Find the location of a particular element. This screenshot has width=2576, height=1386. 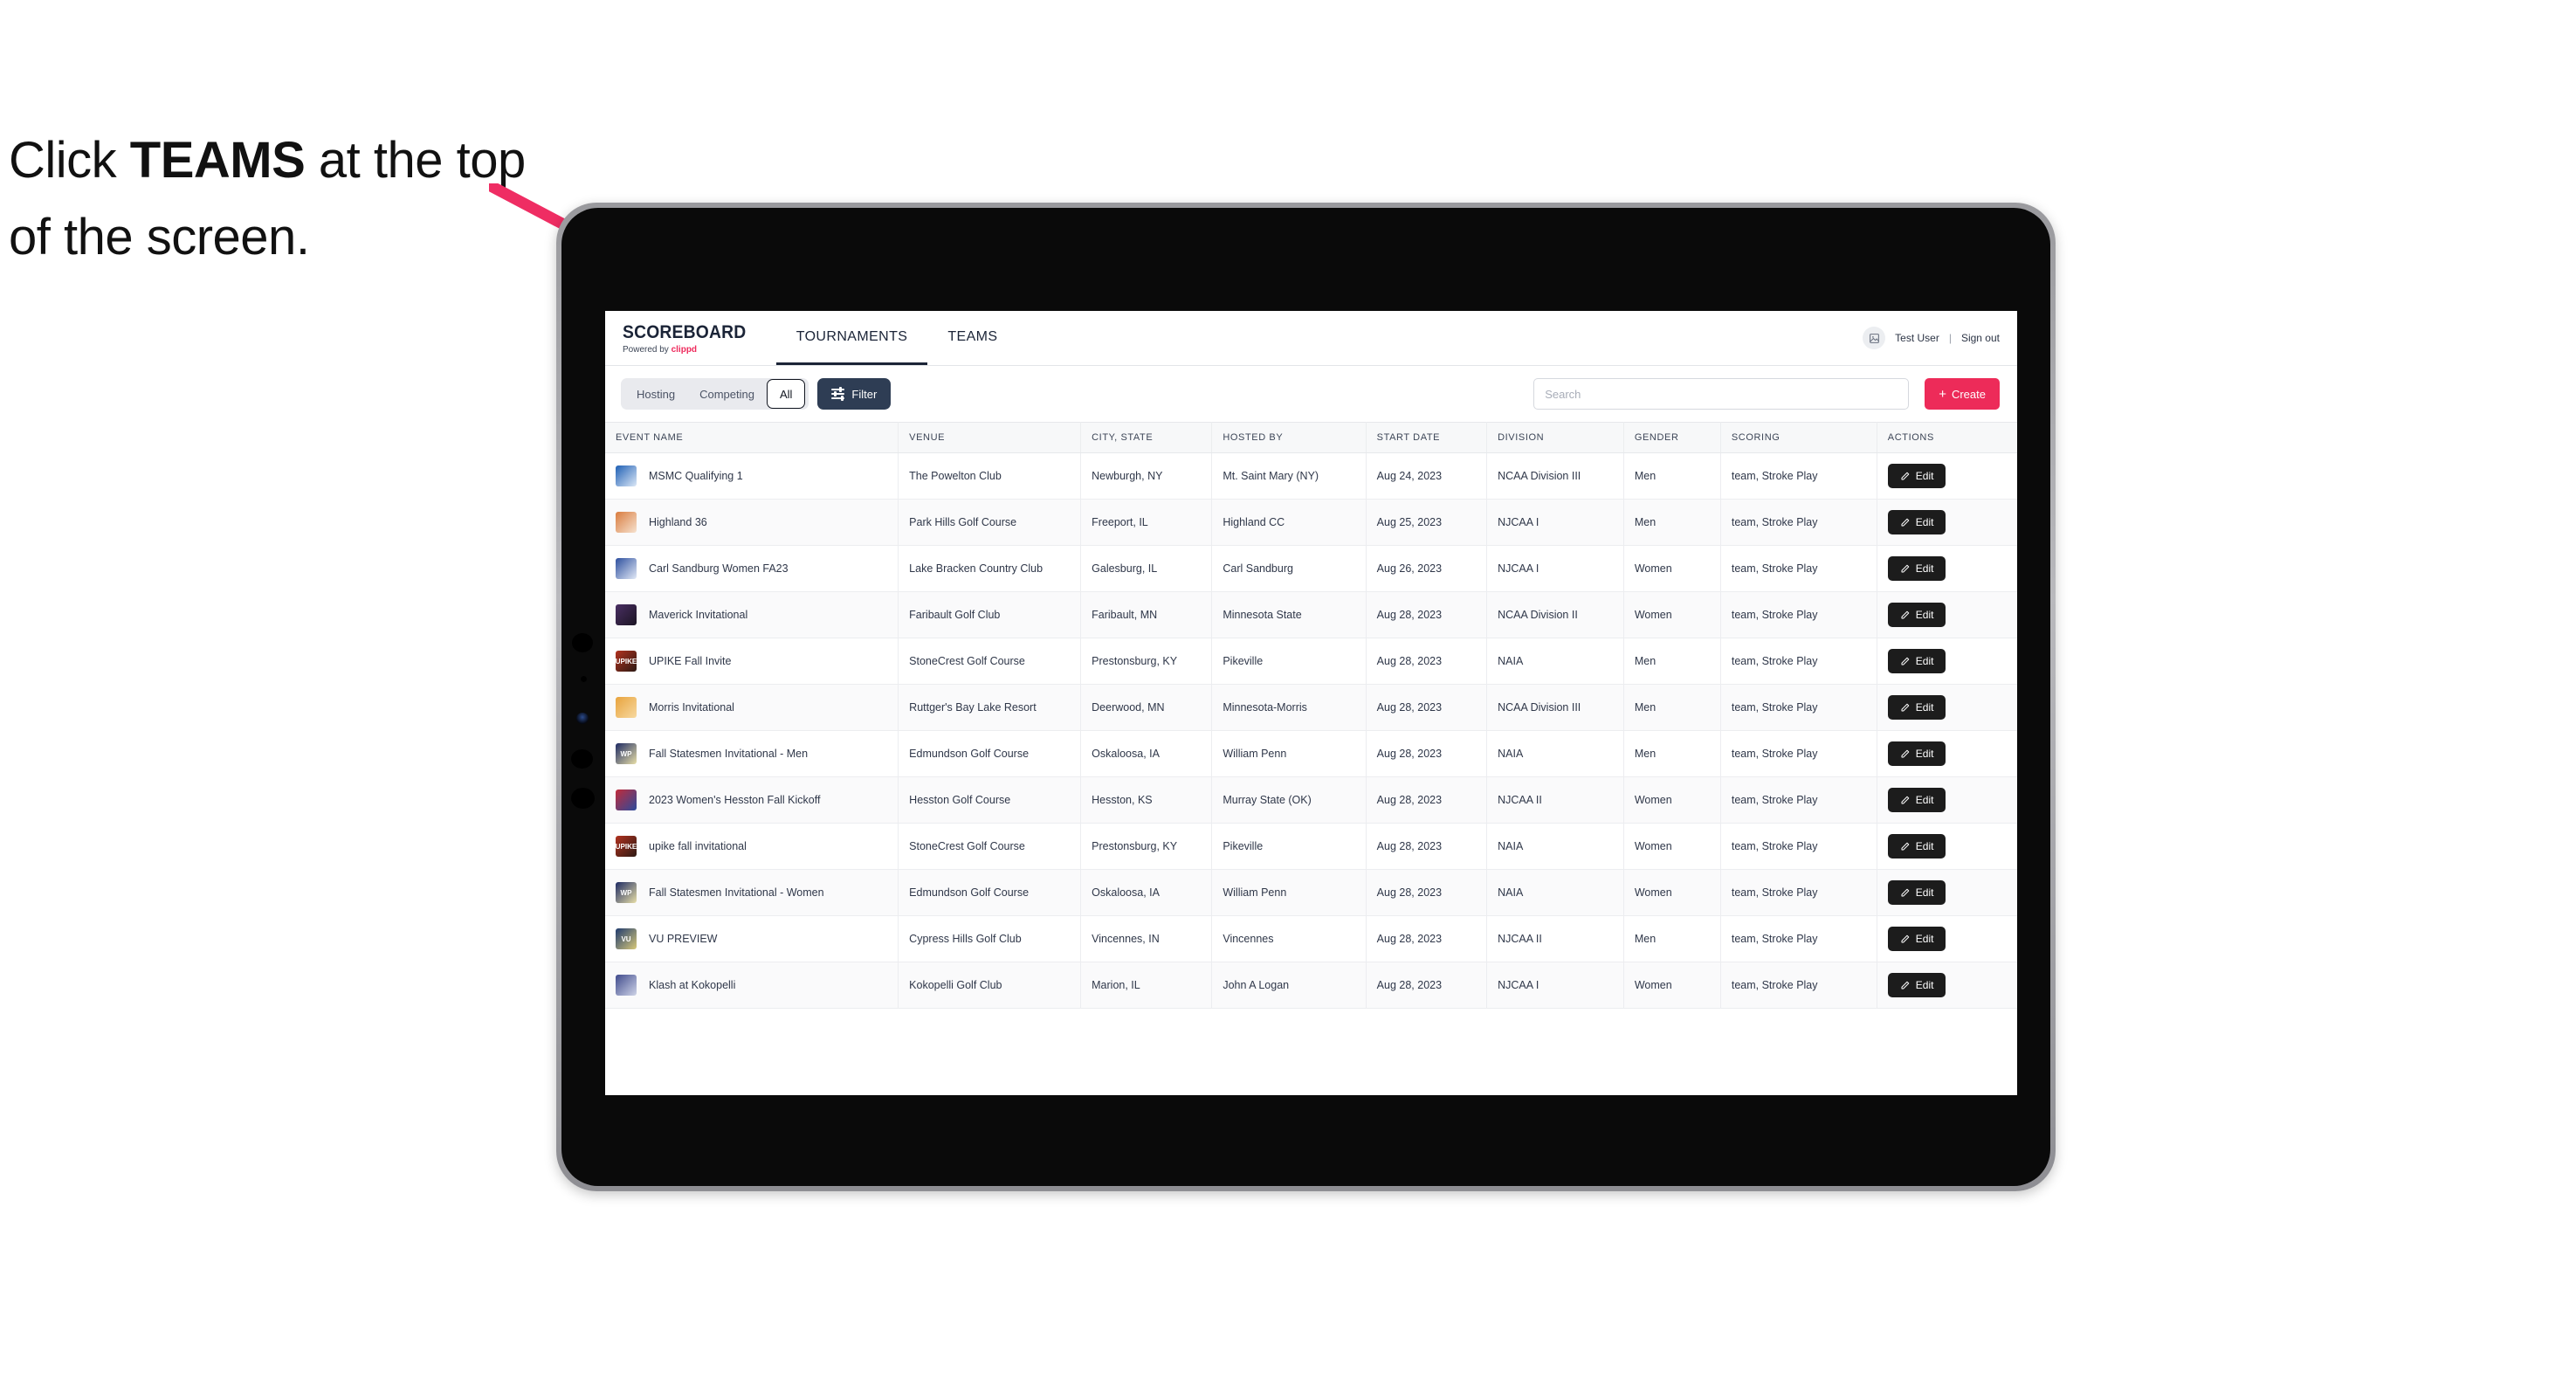

cell-venue: Lake Bracken Country Club is located at coordinates (990, 568).